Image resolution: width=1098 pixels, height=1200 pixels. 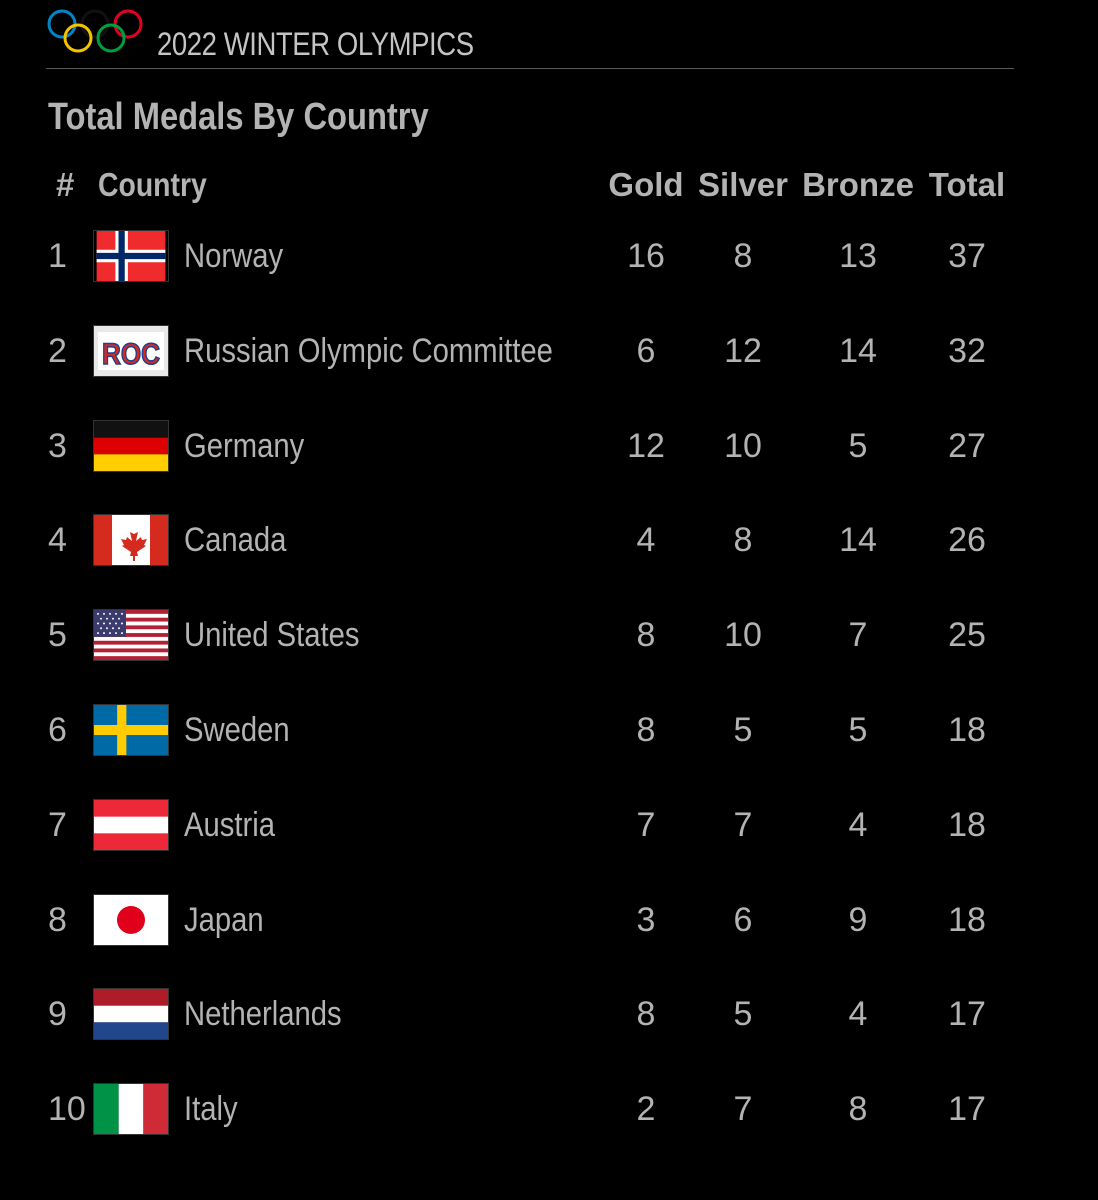 What do you see at coordinates (152, 184) in the screenshot?
I see `column-header-country: Country` at bounding box center [152, 184].